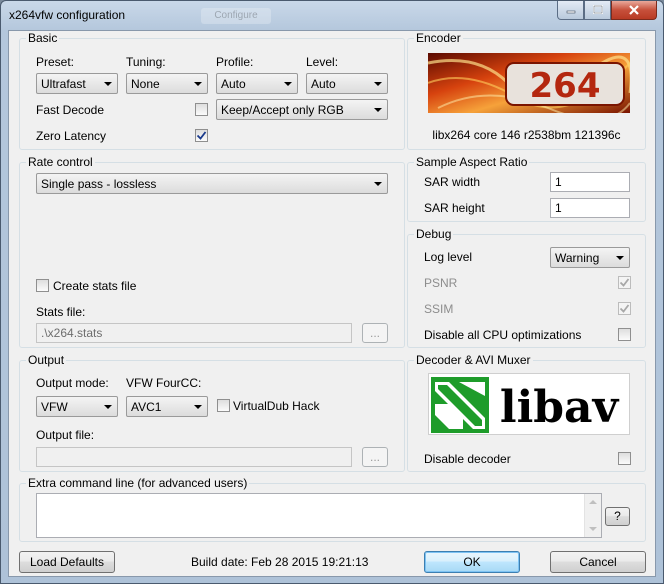  I want to click on tuning-value: None, so click(145, 84).